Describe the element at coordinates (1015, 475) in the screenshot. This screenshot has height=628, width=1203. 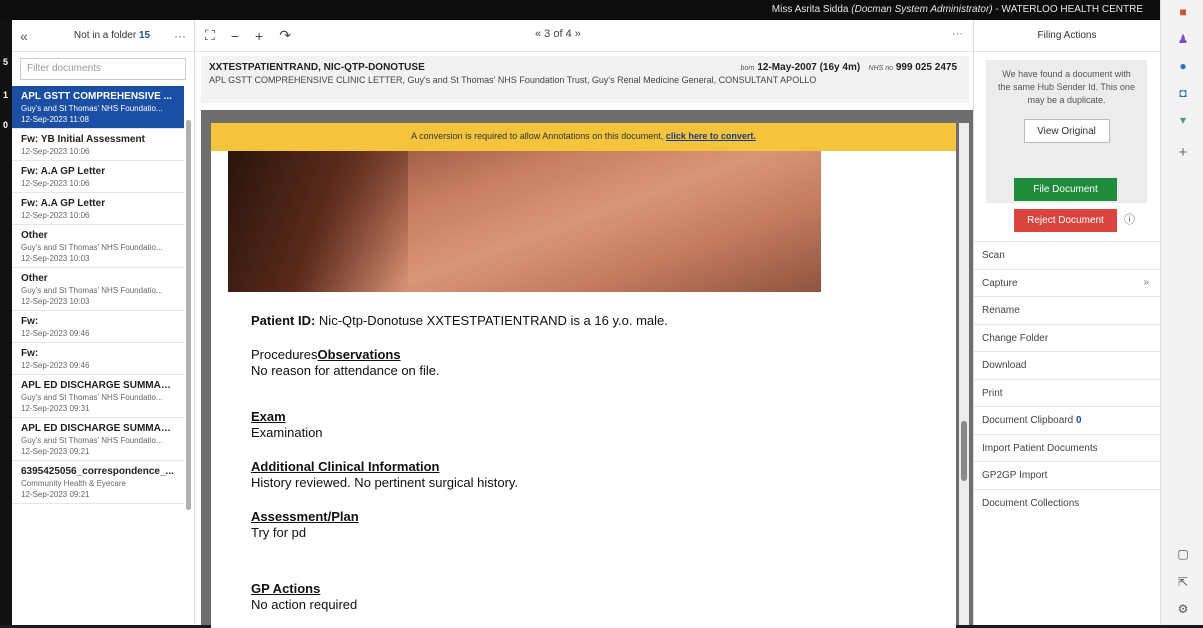
I see `action-label: GP2GP Import` at that location.